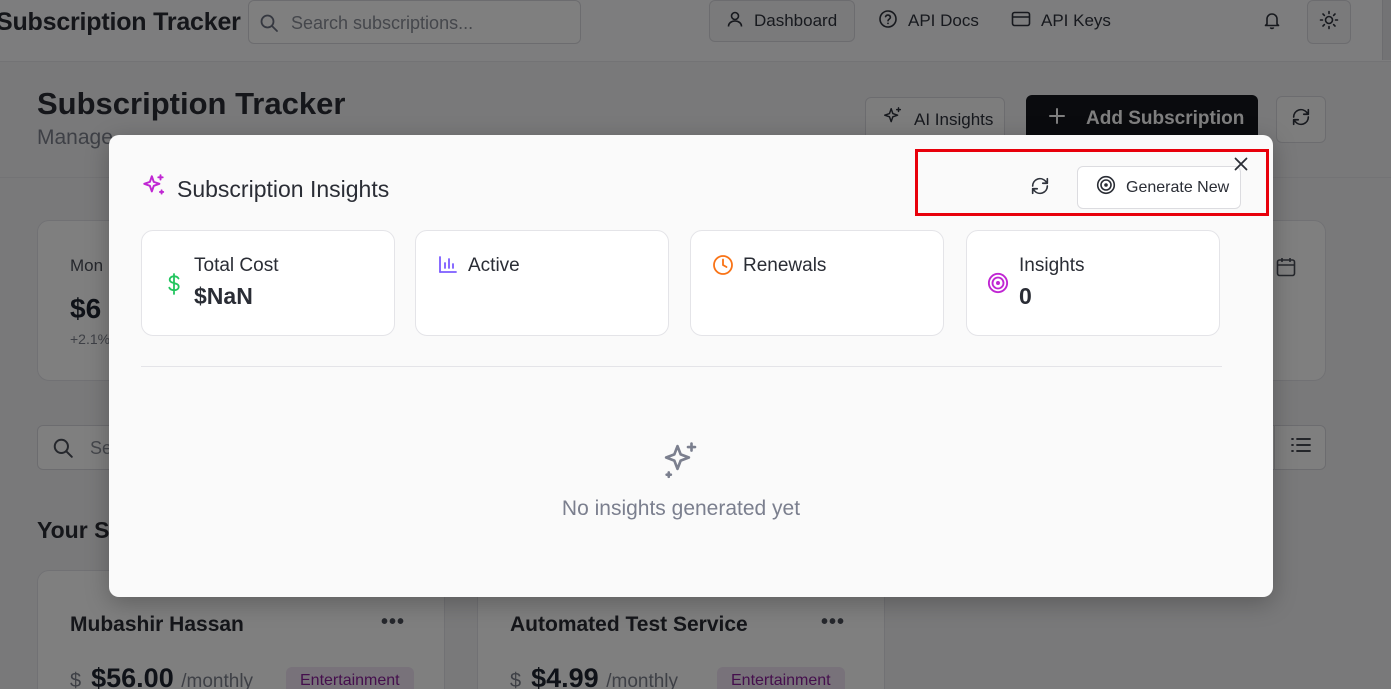 The image size is (1391, 689). Describe the element at coordinates (1052, 265) in the screenshot. I see `card-label: Insights` at that location.